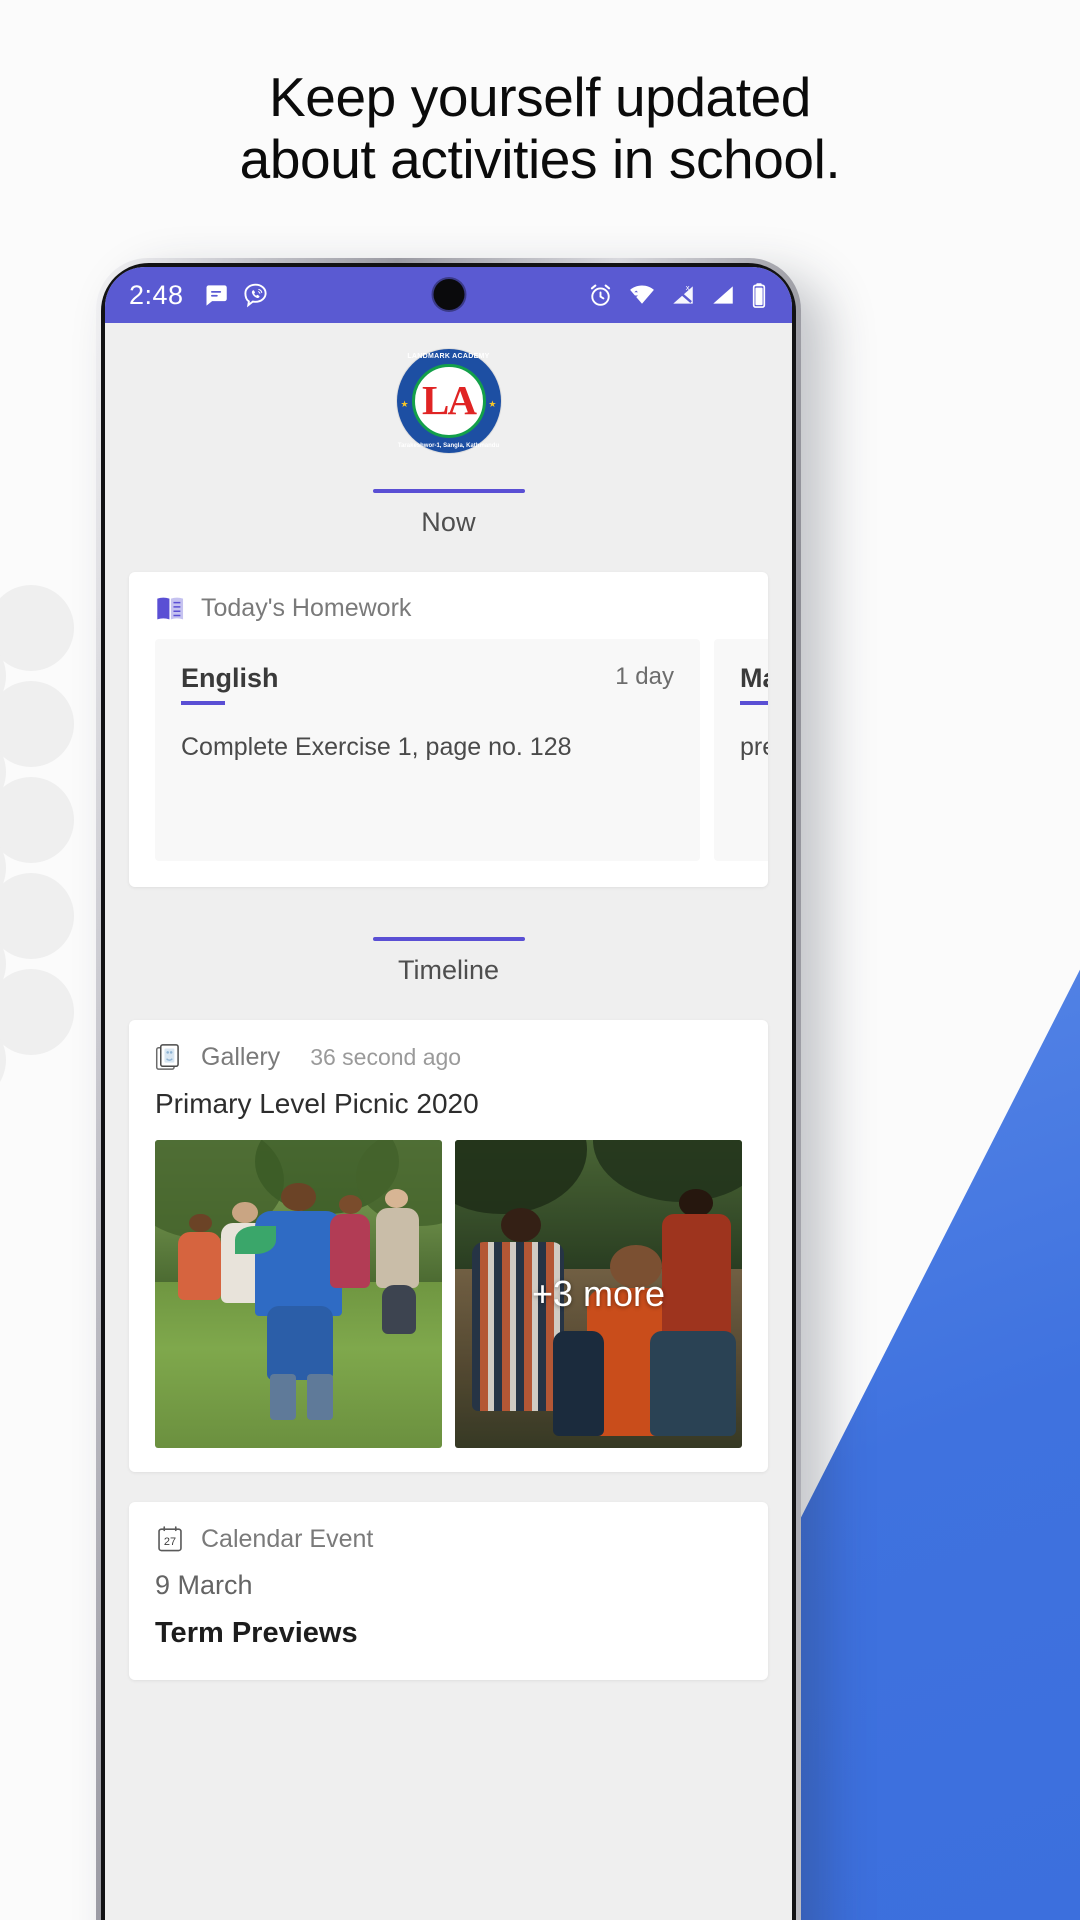 The height and width of the screenshot is (1920, 1080). What do you see at coordinates (241, 1056) in the screenshot?
I see `gallery-source-label: Gallery` at bounding box center [241, 1056].